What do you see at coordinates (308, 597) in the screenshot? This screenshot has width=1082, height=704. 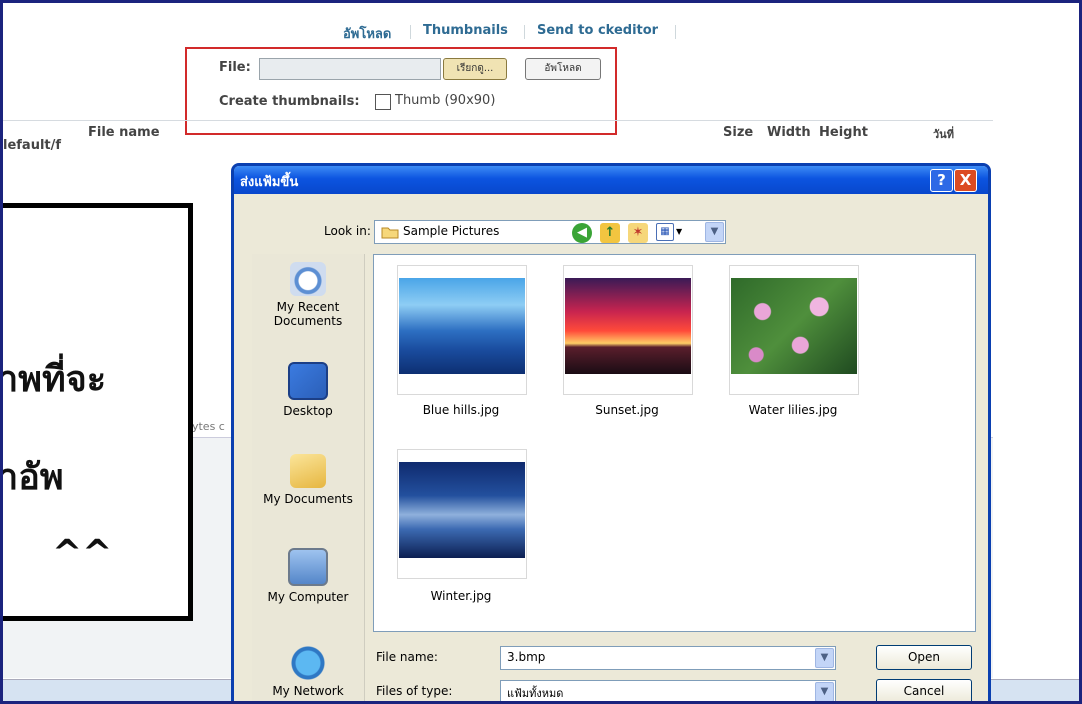 I see `place-label: My Computer` at bounding box center [308, 597].